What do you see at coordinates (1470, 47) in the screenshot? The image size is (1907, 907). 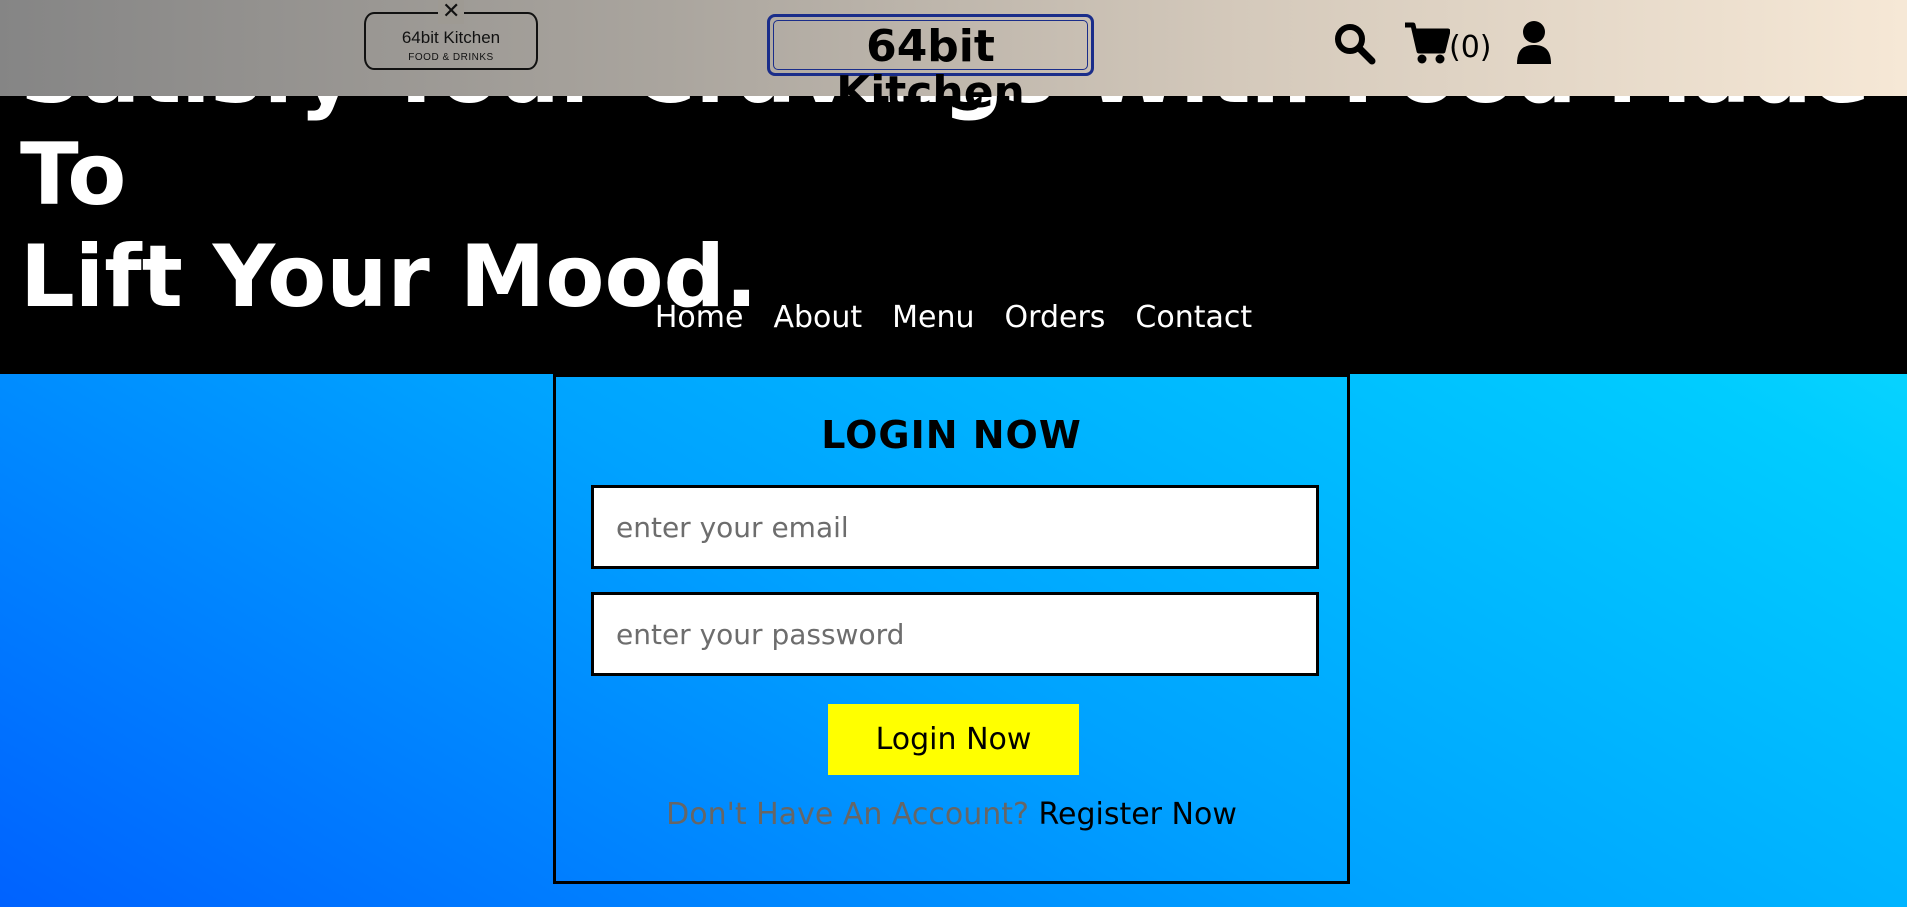 I see `cart-count: (0)` at bounding box center [1470, 47].